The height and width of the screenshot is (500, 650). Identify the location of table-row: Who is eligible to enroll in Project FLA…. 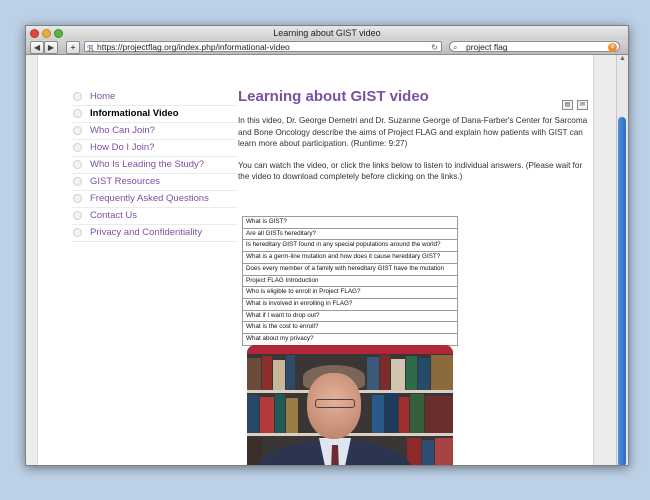
(350, 292).